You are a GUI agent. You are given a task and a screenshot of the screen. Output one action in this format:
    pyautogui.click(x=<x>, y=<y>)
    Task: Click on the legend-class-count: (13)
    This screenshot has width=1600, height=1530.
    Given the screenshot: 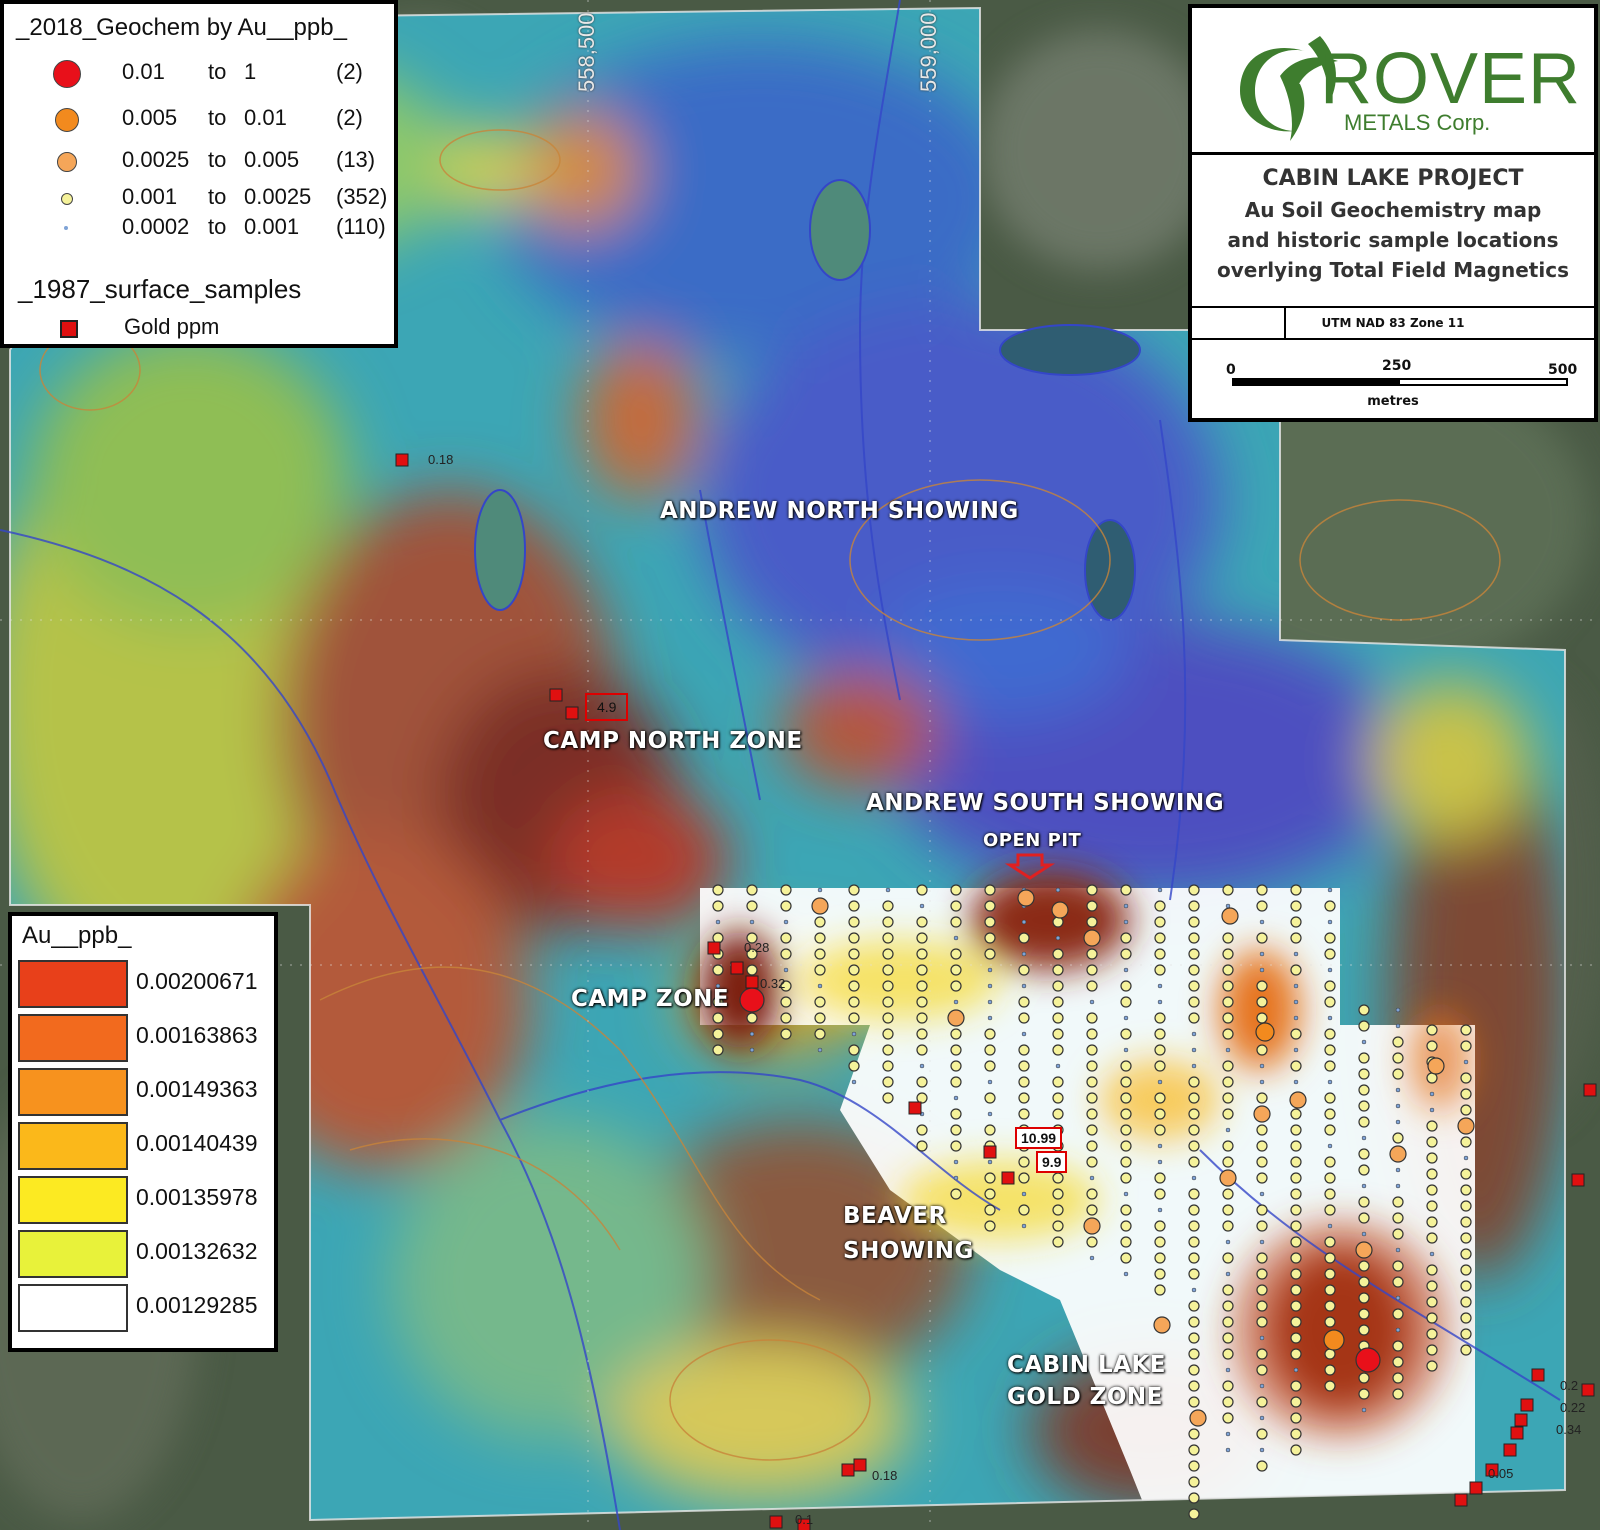 What is the action you would take?
    pyautogui.click(x=356, y=159)
    